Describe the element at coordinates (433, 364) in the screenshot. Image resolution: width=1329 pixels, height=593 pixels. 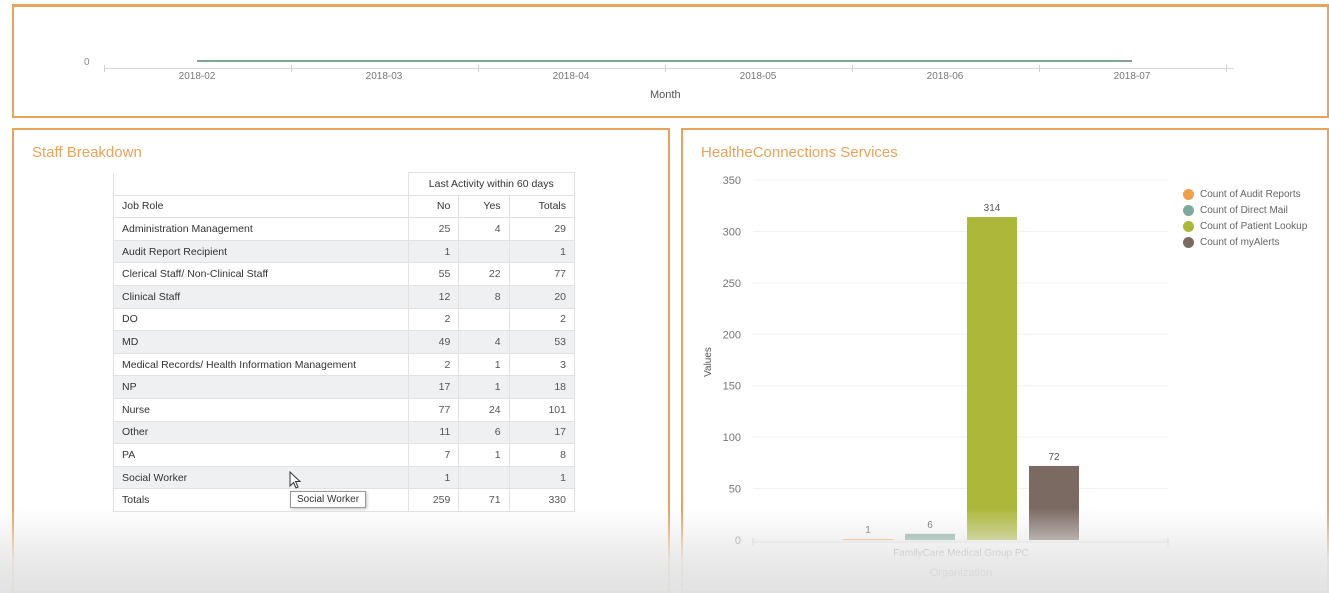
I see `no-cell: 2` at that location.